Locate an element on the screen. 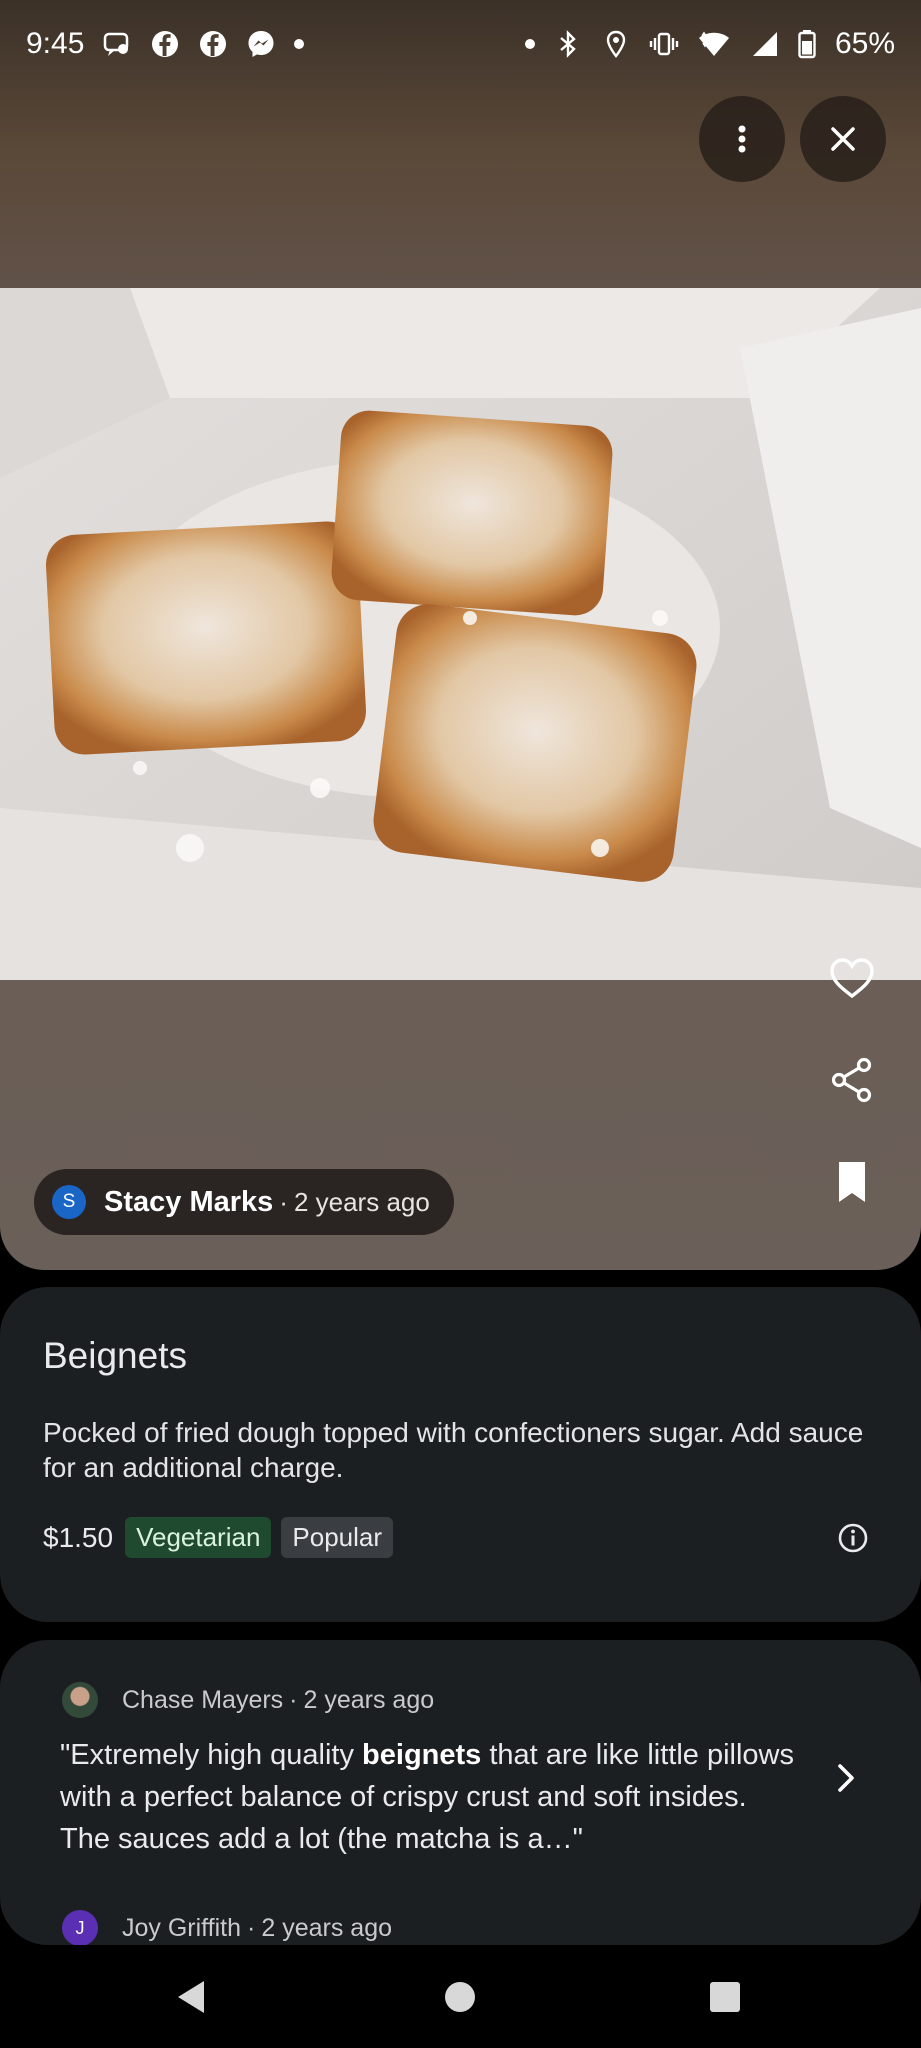 This screenshot has width=921, height=2048. review-header: Chase Mayers · 2 years ago is located at coordinates (248, 1700).